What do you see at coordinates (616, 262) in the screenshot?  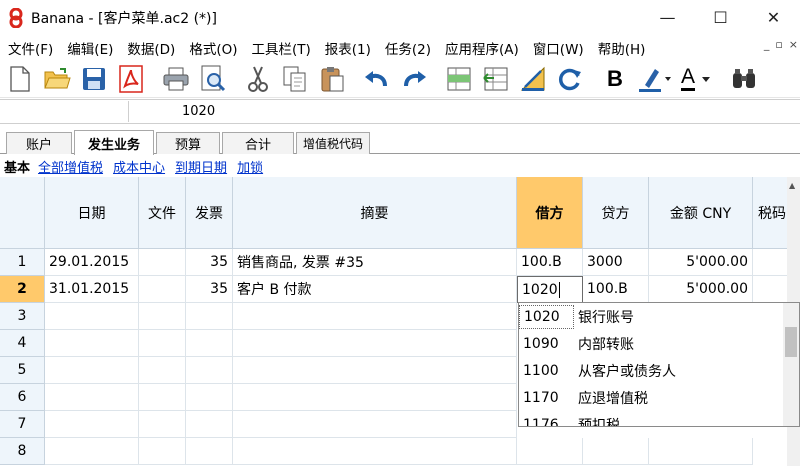 I see `cell-credit: 3000` at bounding box center [616, 262].